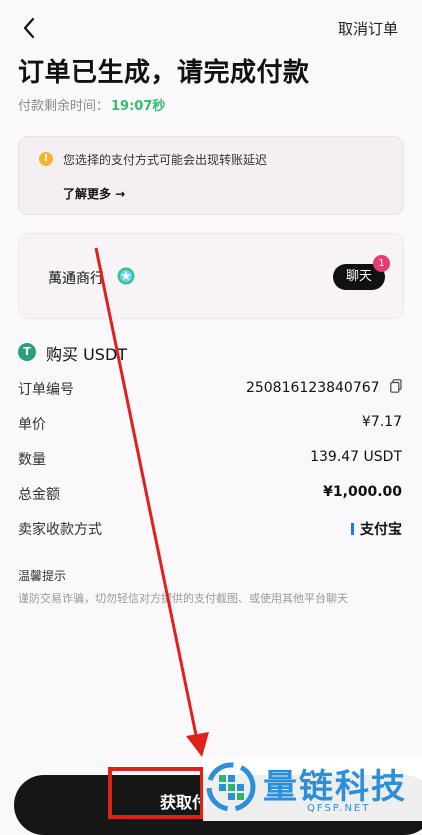  Describe the element at coordinates (381, 422) in the screenshot. I see `unit-price-value: ¥7.17` at that location.